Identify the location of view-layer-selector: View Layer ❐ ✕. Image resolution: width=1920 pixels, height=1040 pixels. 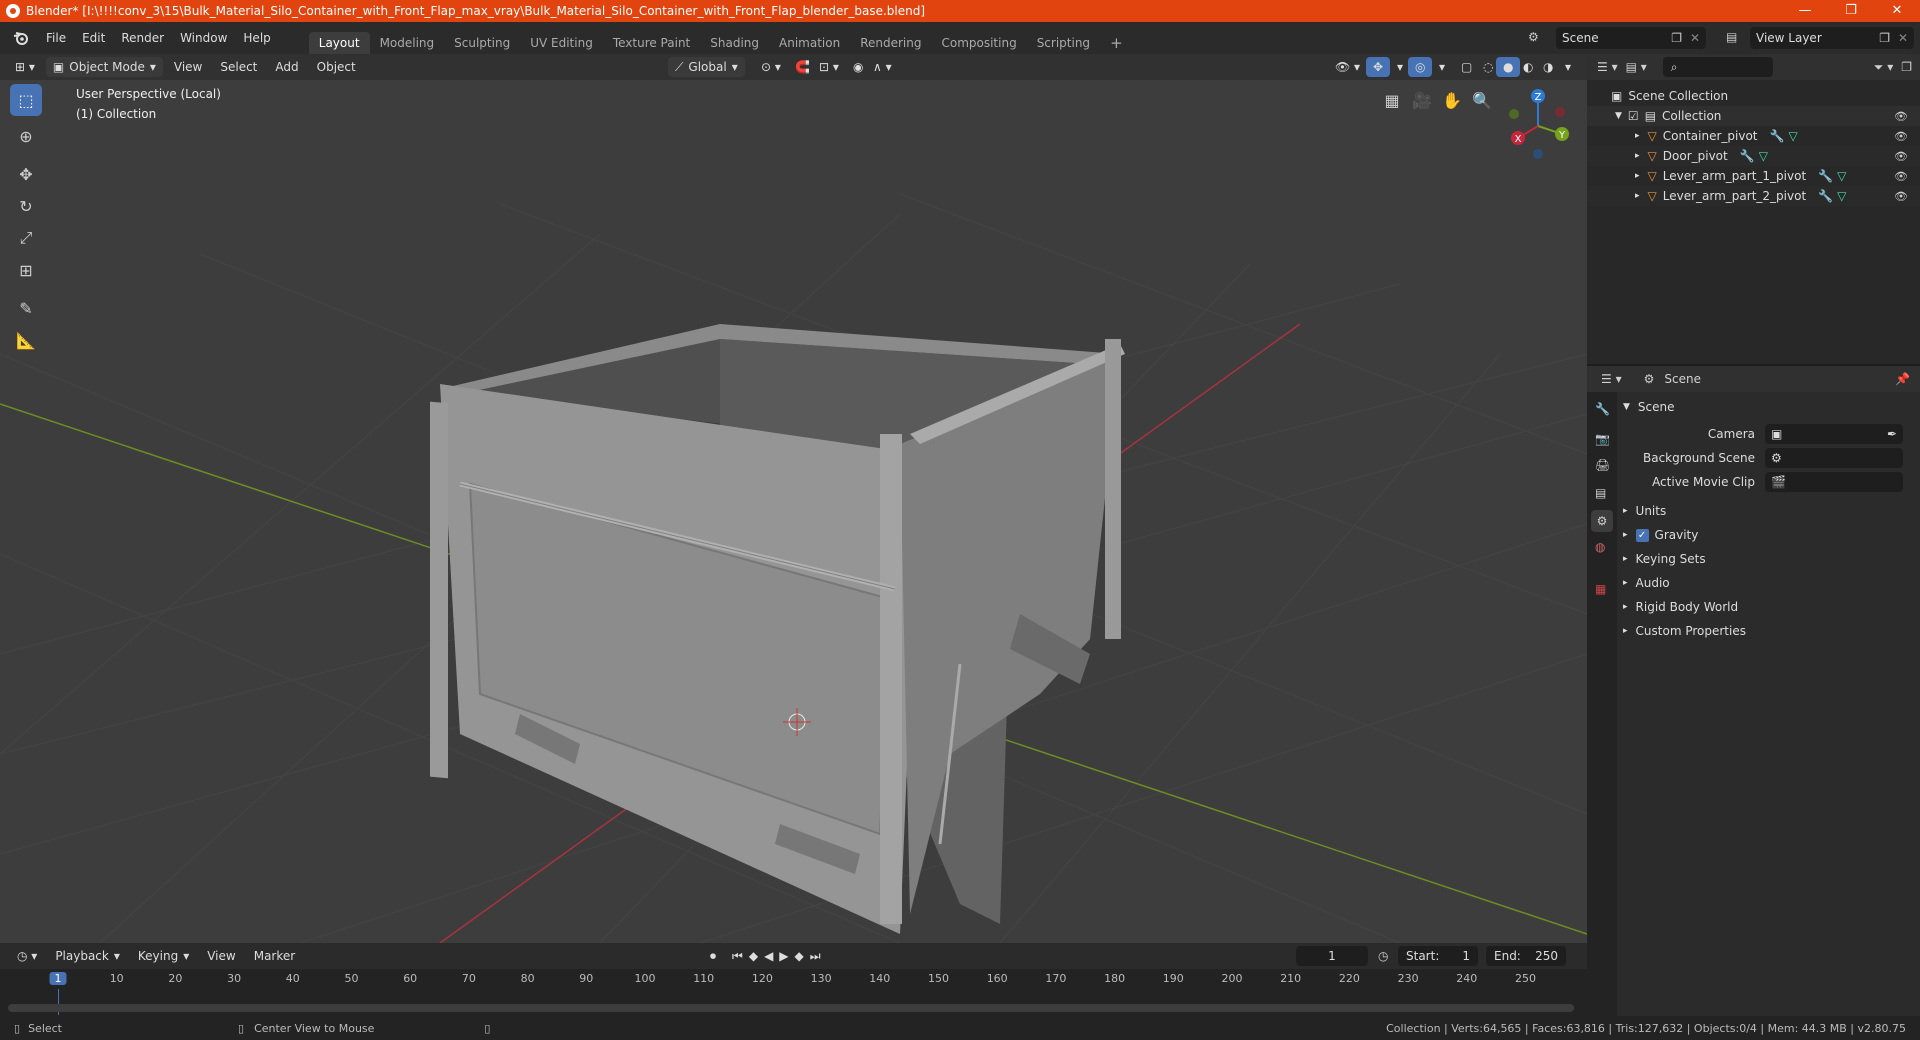
(1832, 38).